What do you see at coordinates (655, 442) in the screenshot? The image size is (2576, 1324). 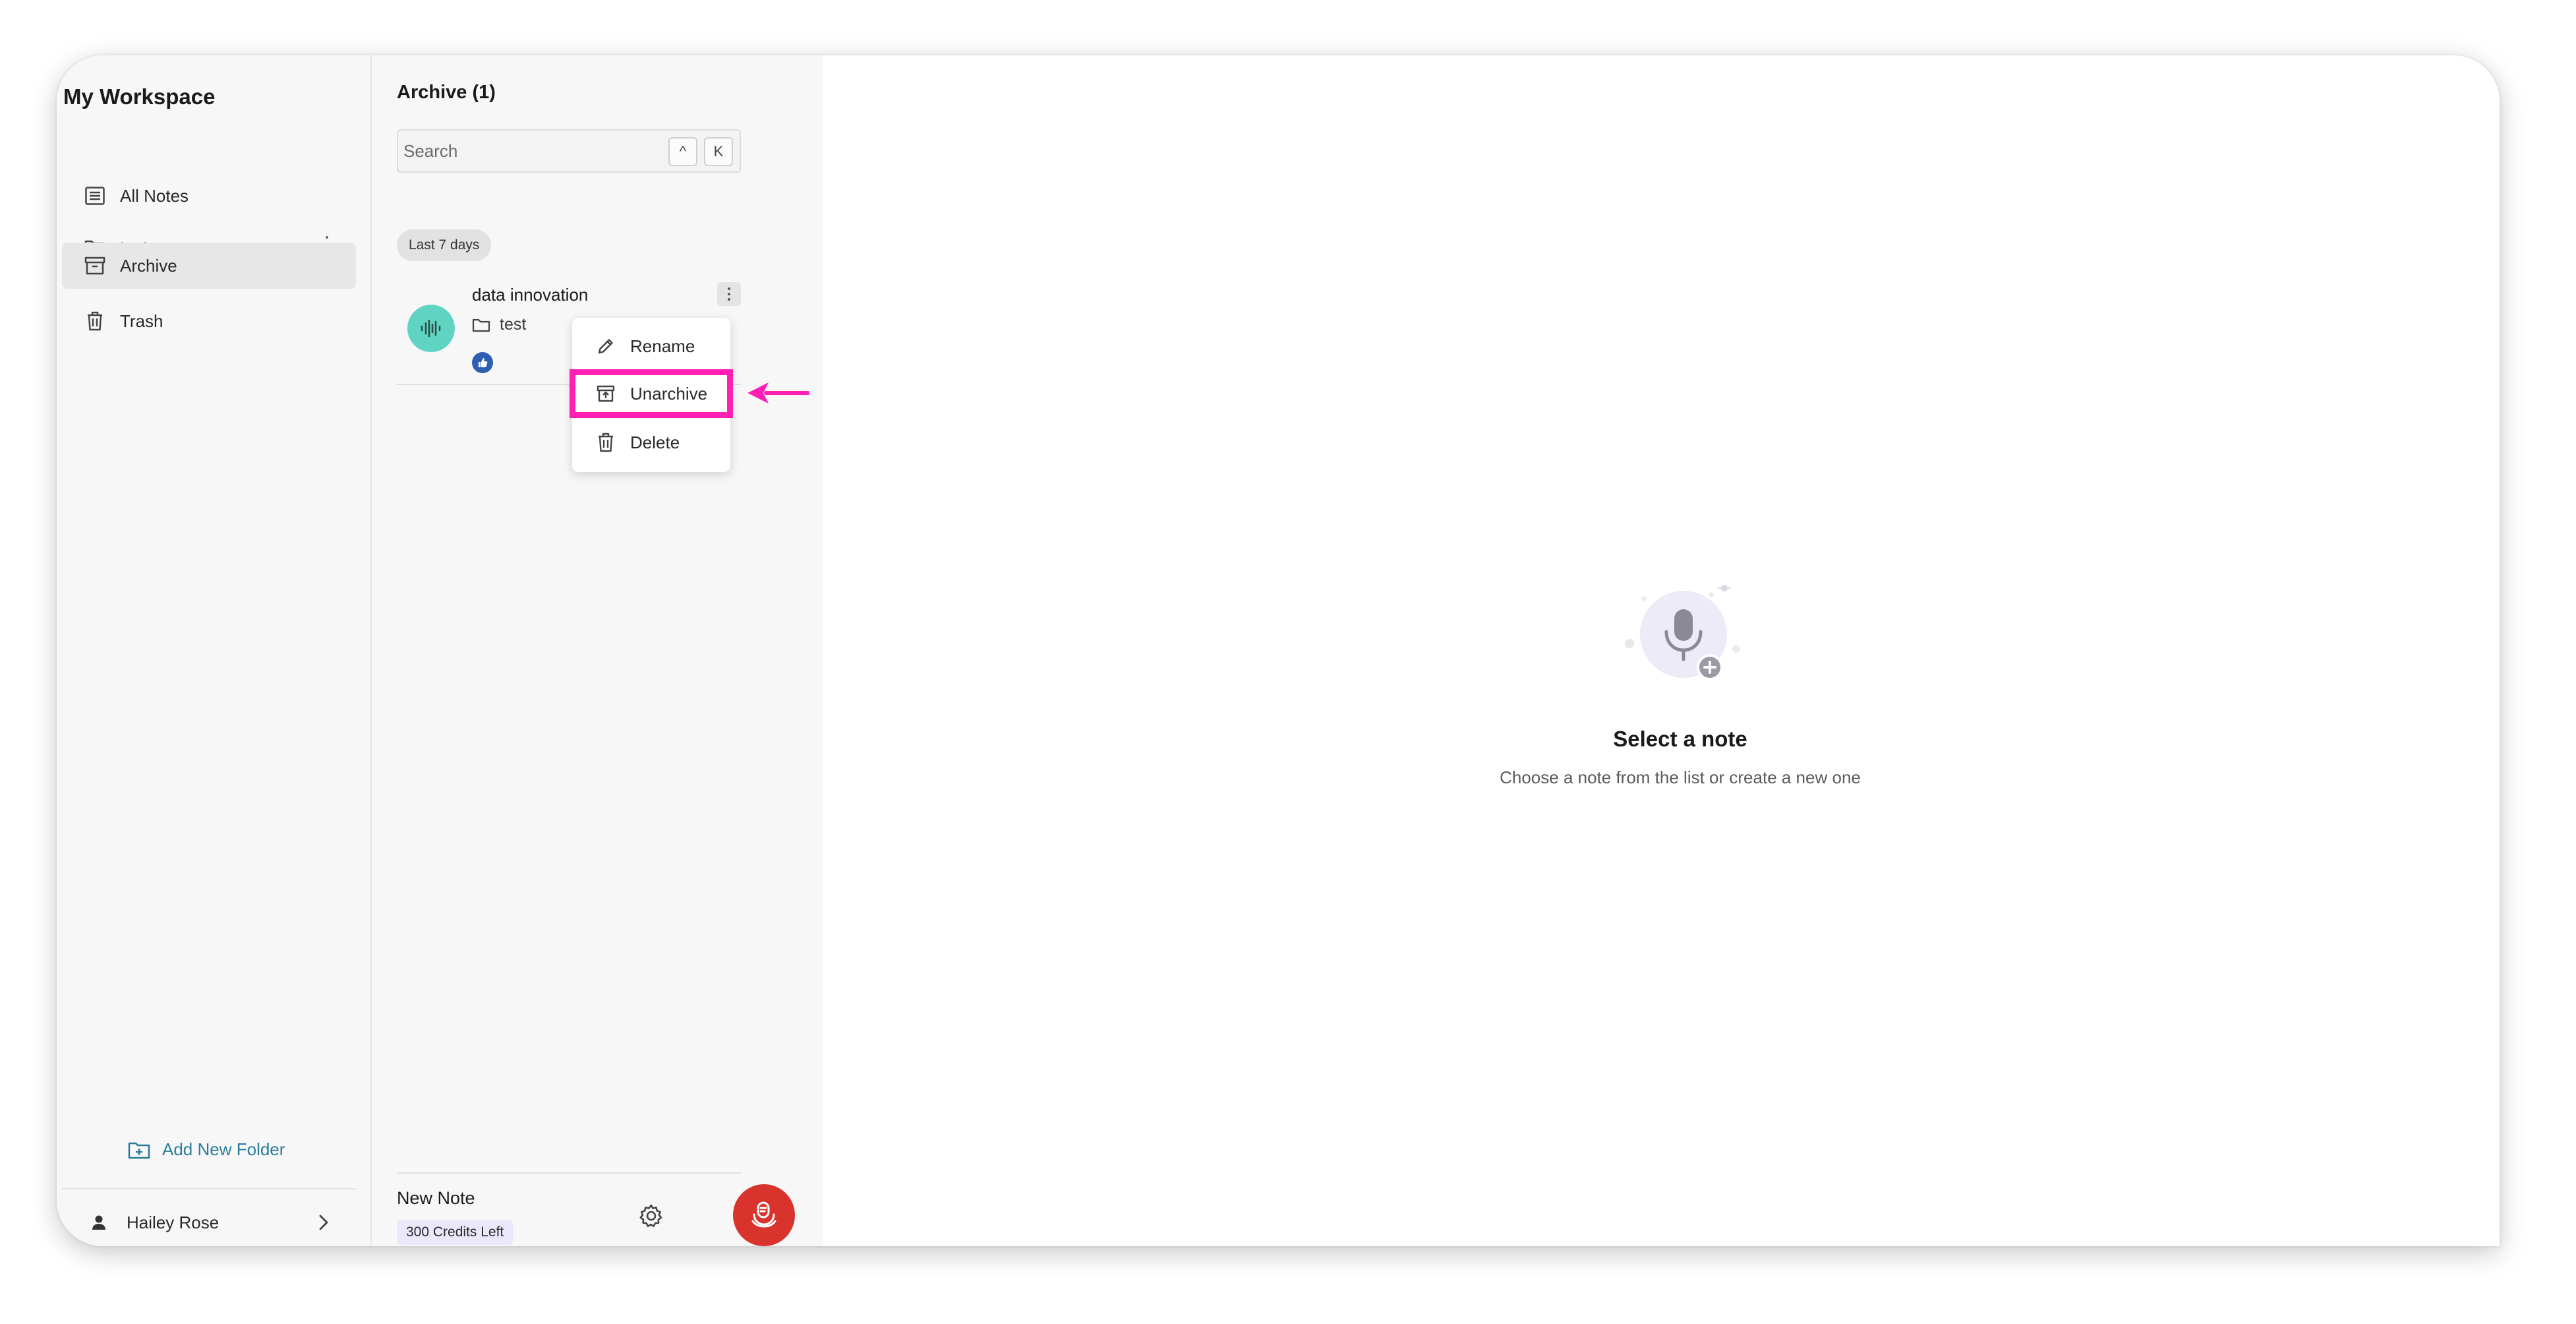 I see `menu-item-label: Delete` at bounding box center [655, 442].